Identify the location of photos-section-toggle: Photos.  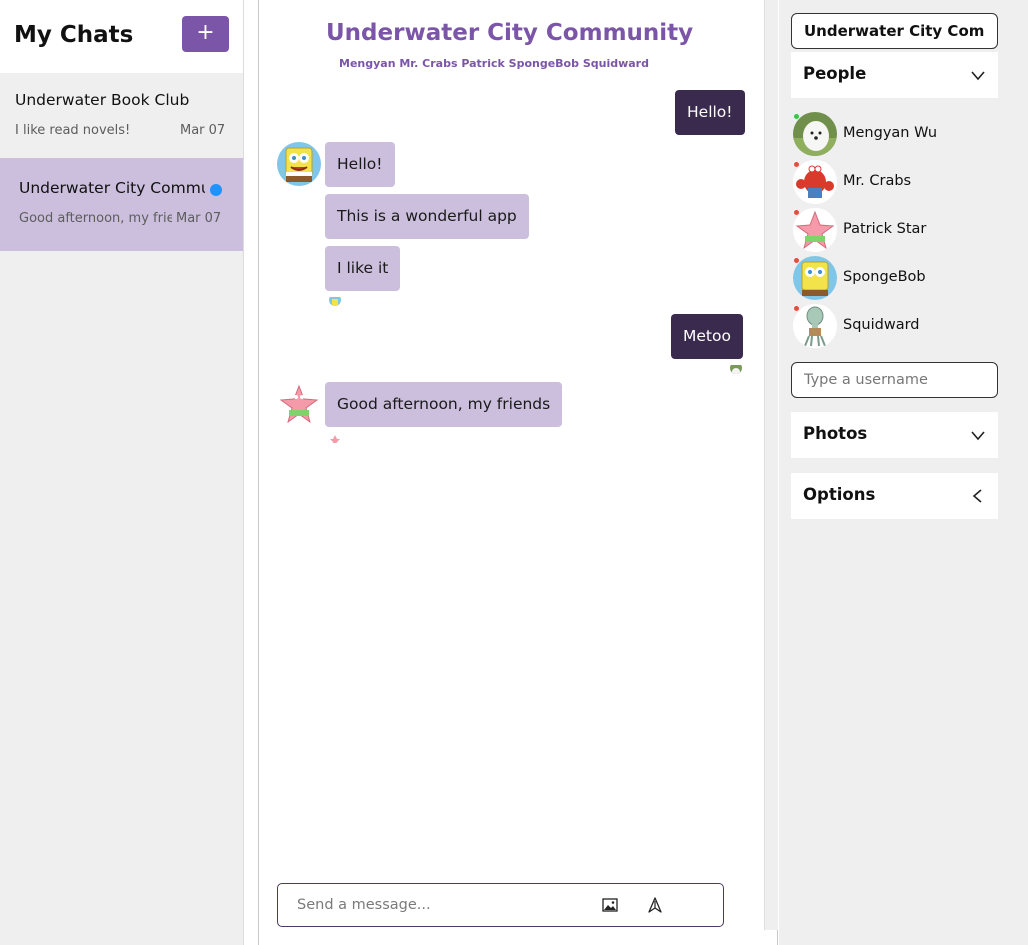
(894, 435).